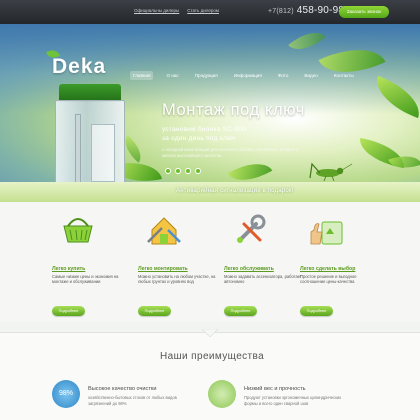 The width and height of the screenshot is (420, 420). What do you see at coordinates (275, 389) in the screenshot?
I see `advantage-title: Низкий вес и прочность` at bounding box center [275, 389].